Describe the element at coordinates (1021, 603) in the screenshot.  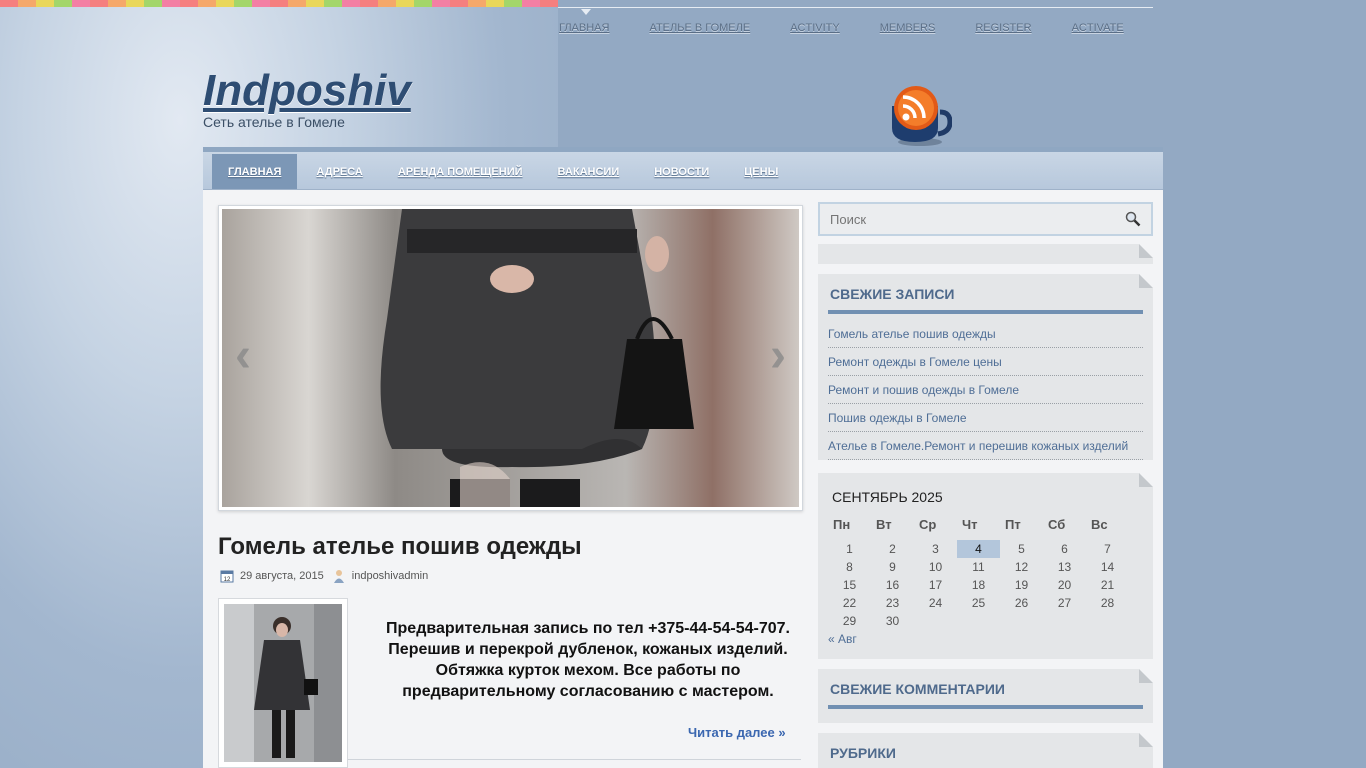
I see `calendar-day: 26` at that location.